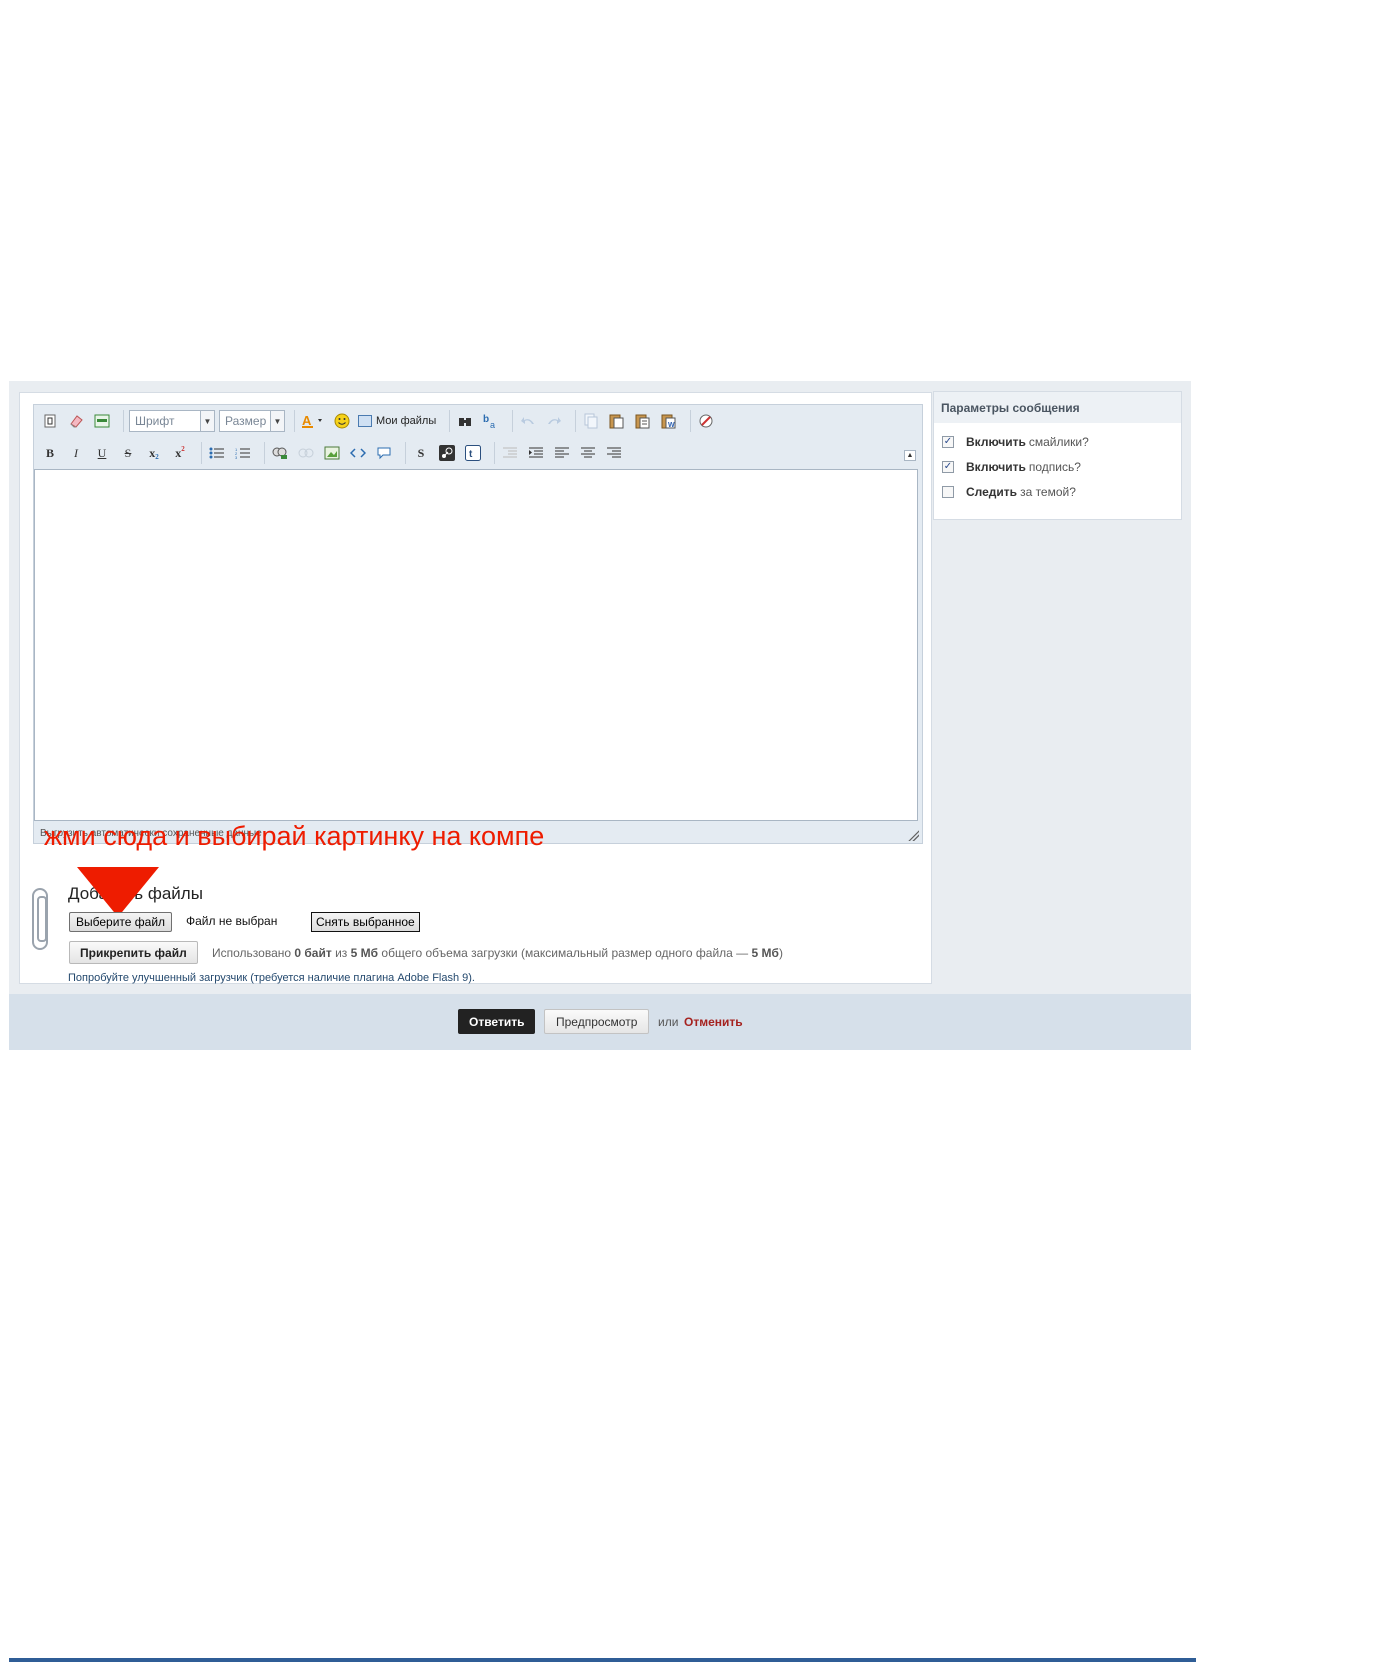 This screenshot has width=1400, height=1662. I want to click on subscript-button: x2, so click(154, 453).